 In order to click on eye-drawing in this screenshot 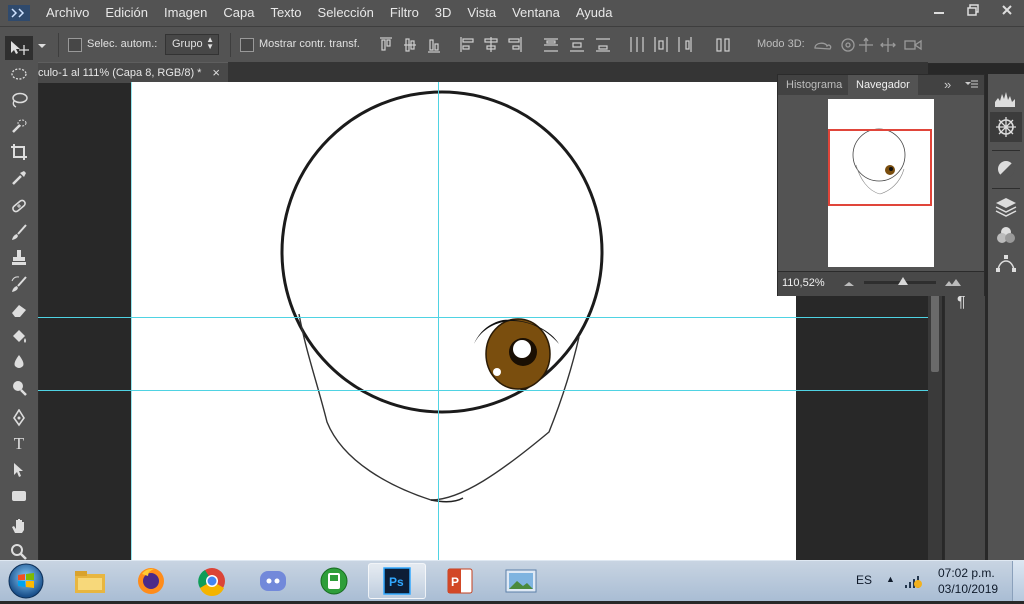, I will do `click(516, 354)`.